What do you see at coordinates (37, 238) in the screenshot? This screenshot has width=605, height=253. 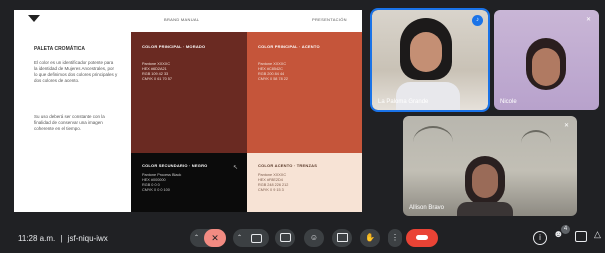 I see `meeting-time: 11:28 a.m.` at bounding box center [37, 238].